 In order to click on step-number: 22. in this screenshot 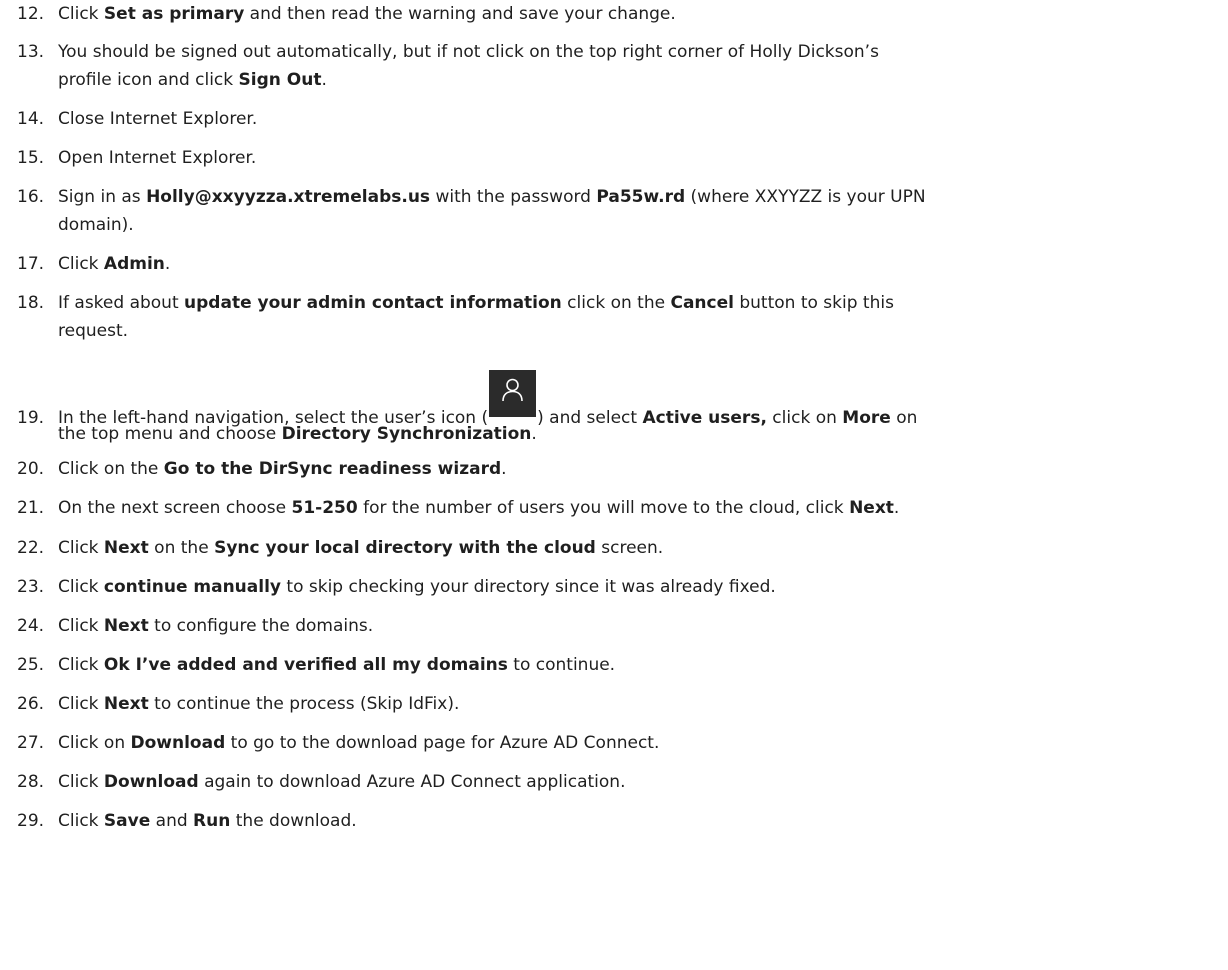, I will do `click(31, 548)`.